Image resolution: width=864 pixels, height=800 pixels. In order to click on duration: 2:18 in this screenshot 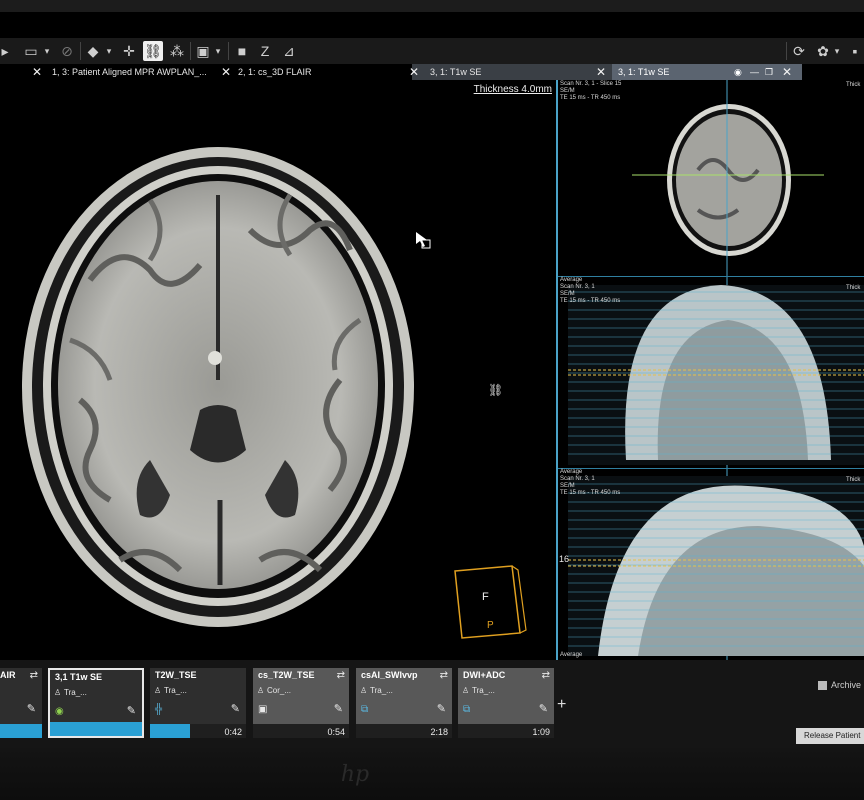, I will do `click(439, 732)`.